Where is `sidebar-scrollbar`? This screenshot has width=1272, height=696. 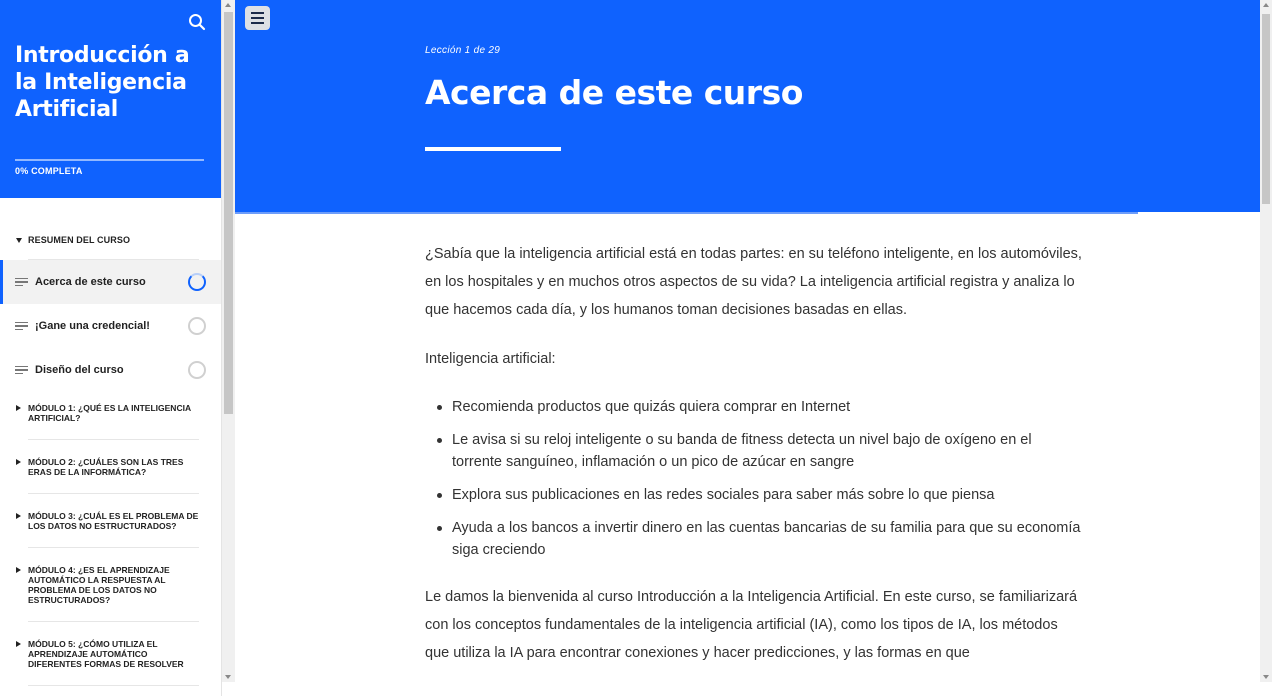
sidebar-scrollbar is located at coordinates (228, 341).